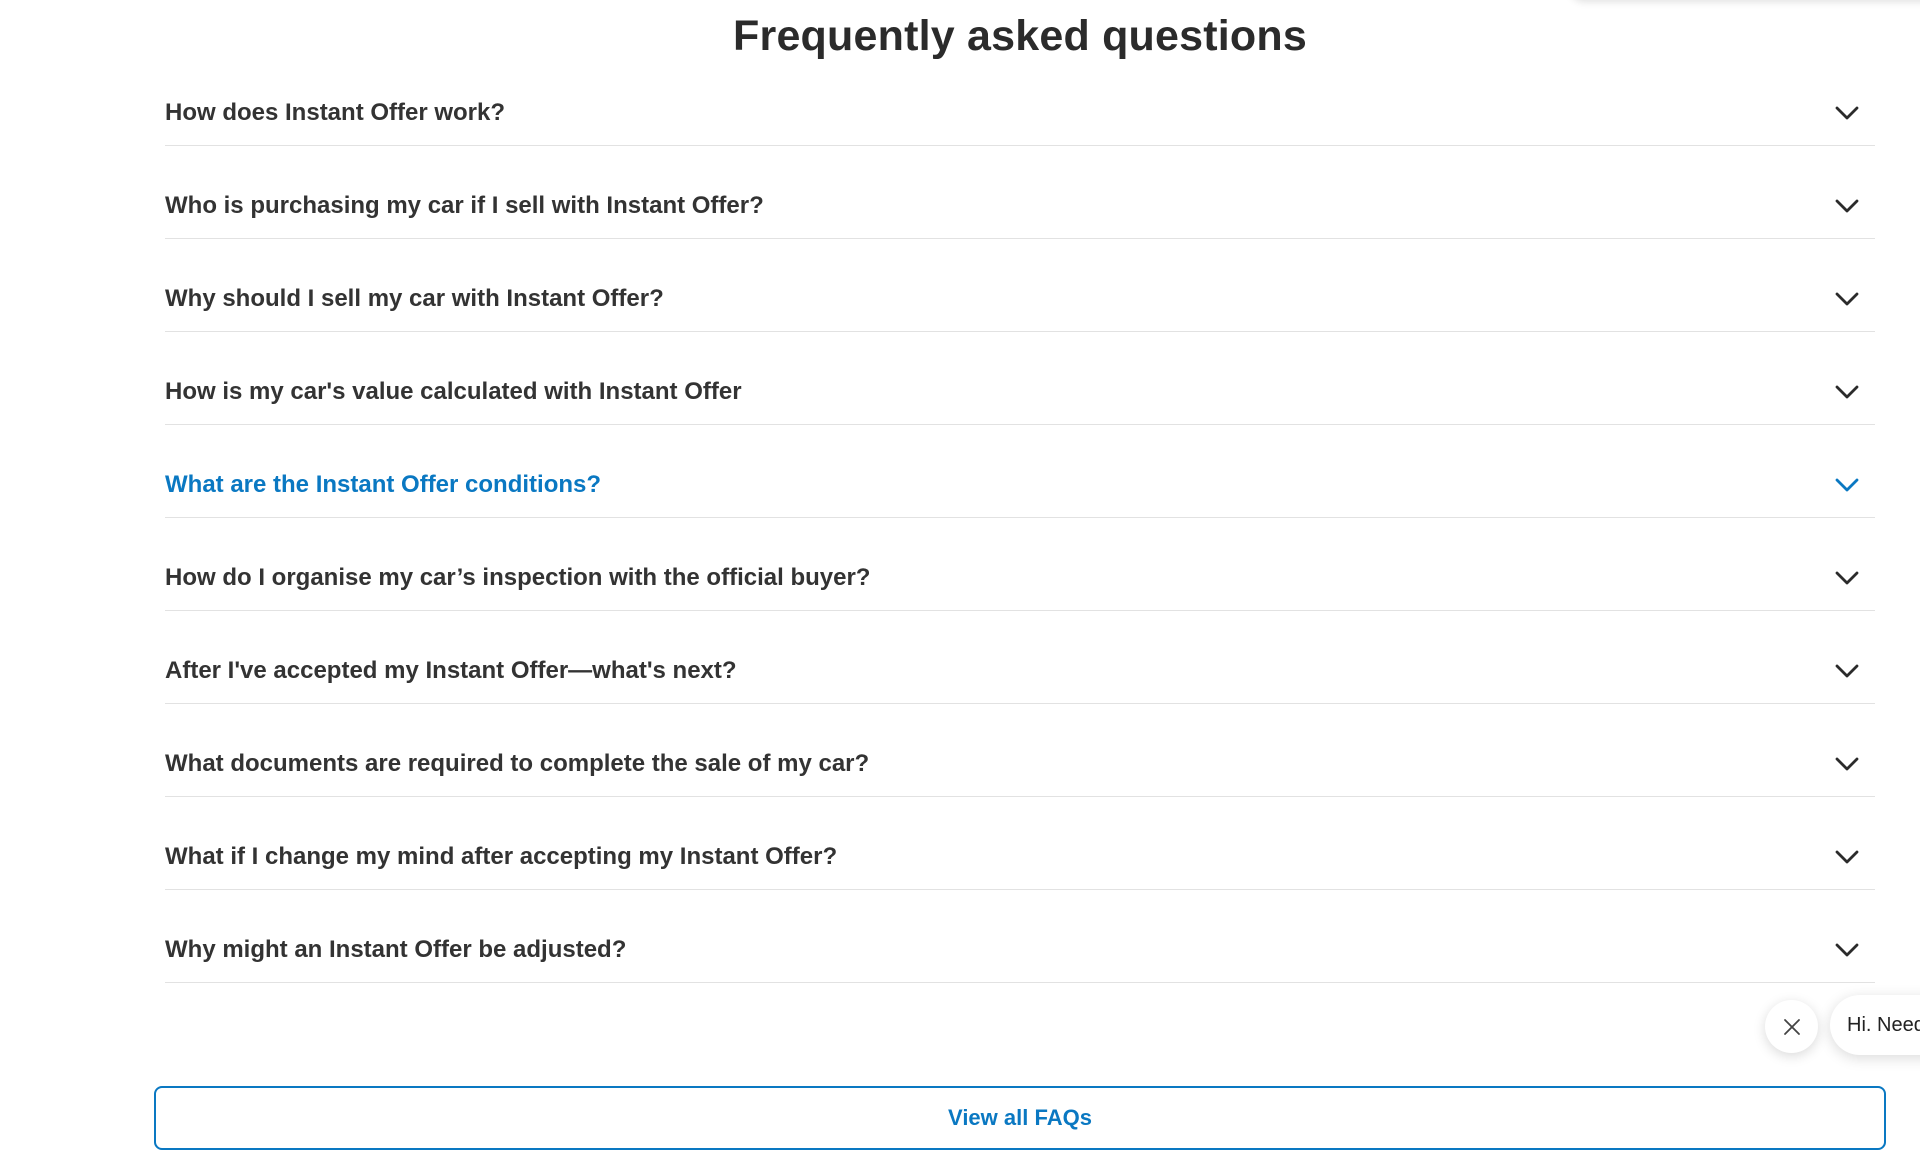 This screenshot has width=1920, height=1153. Describe the element at coordinates (1020, 1118) in the screenshot. I see `view-all-faqs-button: View all FAQs` at that location.